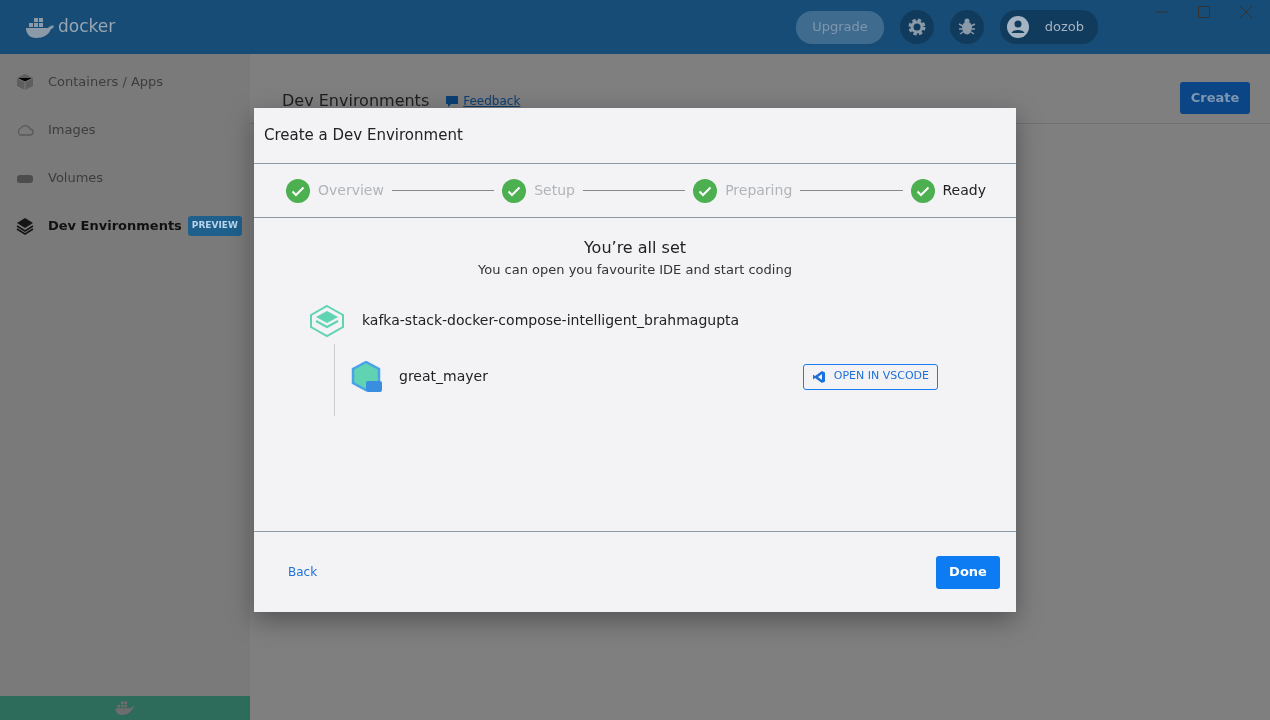 Image resolution: width=1270 pixels, height=720 pixels. What do you see at coordinates (87, 27) in the screenshot?
I see `logo-text: docker` at bounding box center [87, 27].